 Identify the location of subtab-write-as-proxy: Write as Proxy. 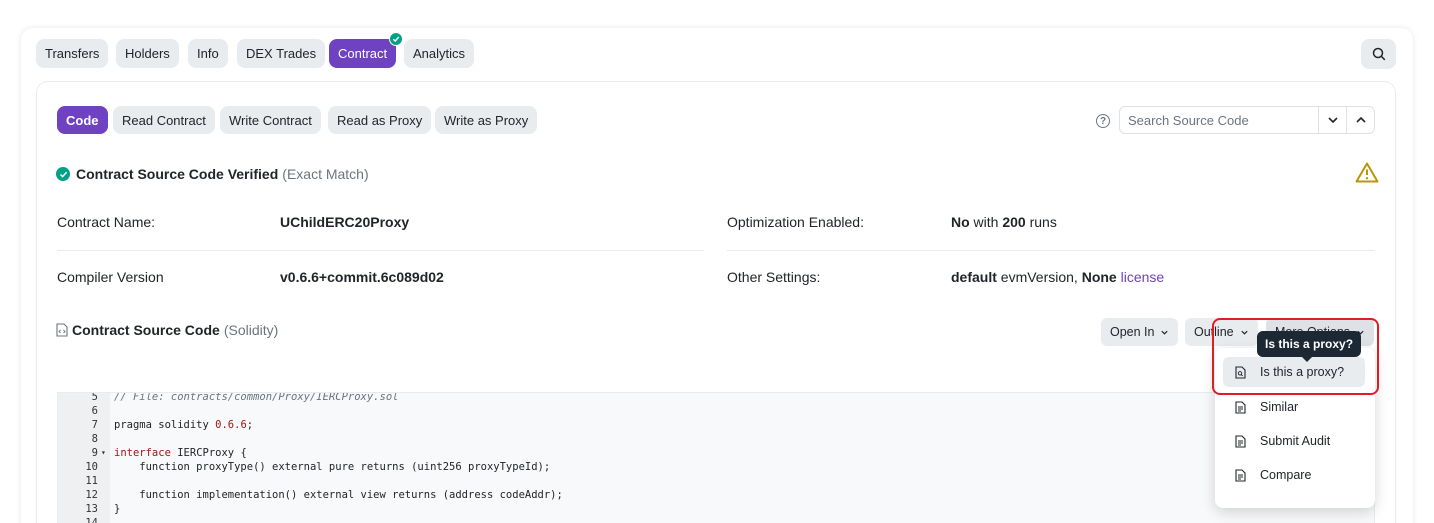
(486, 120).